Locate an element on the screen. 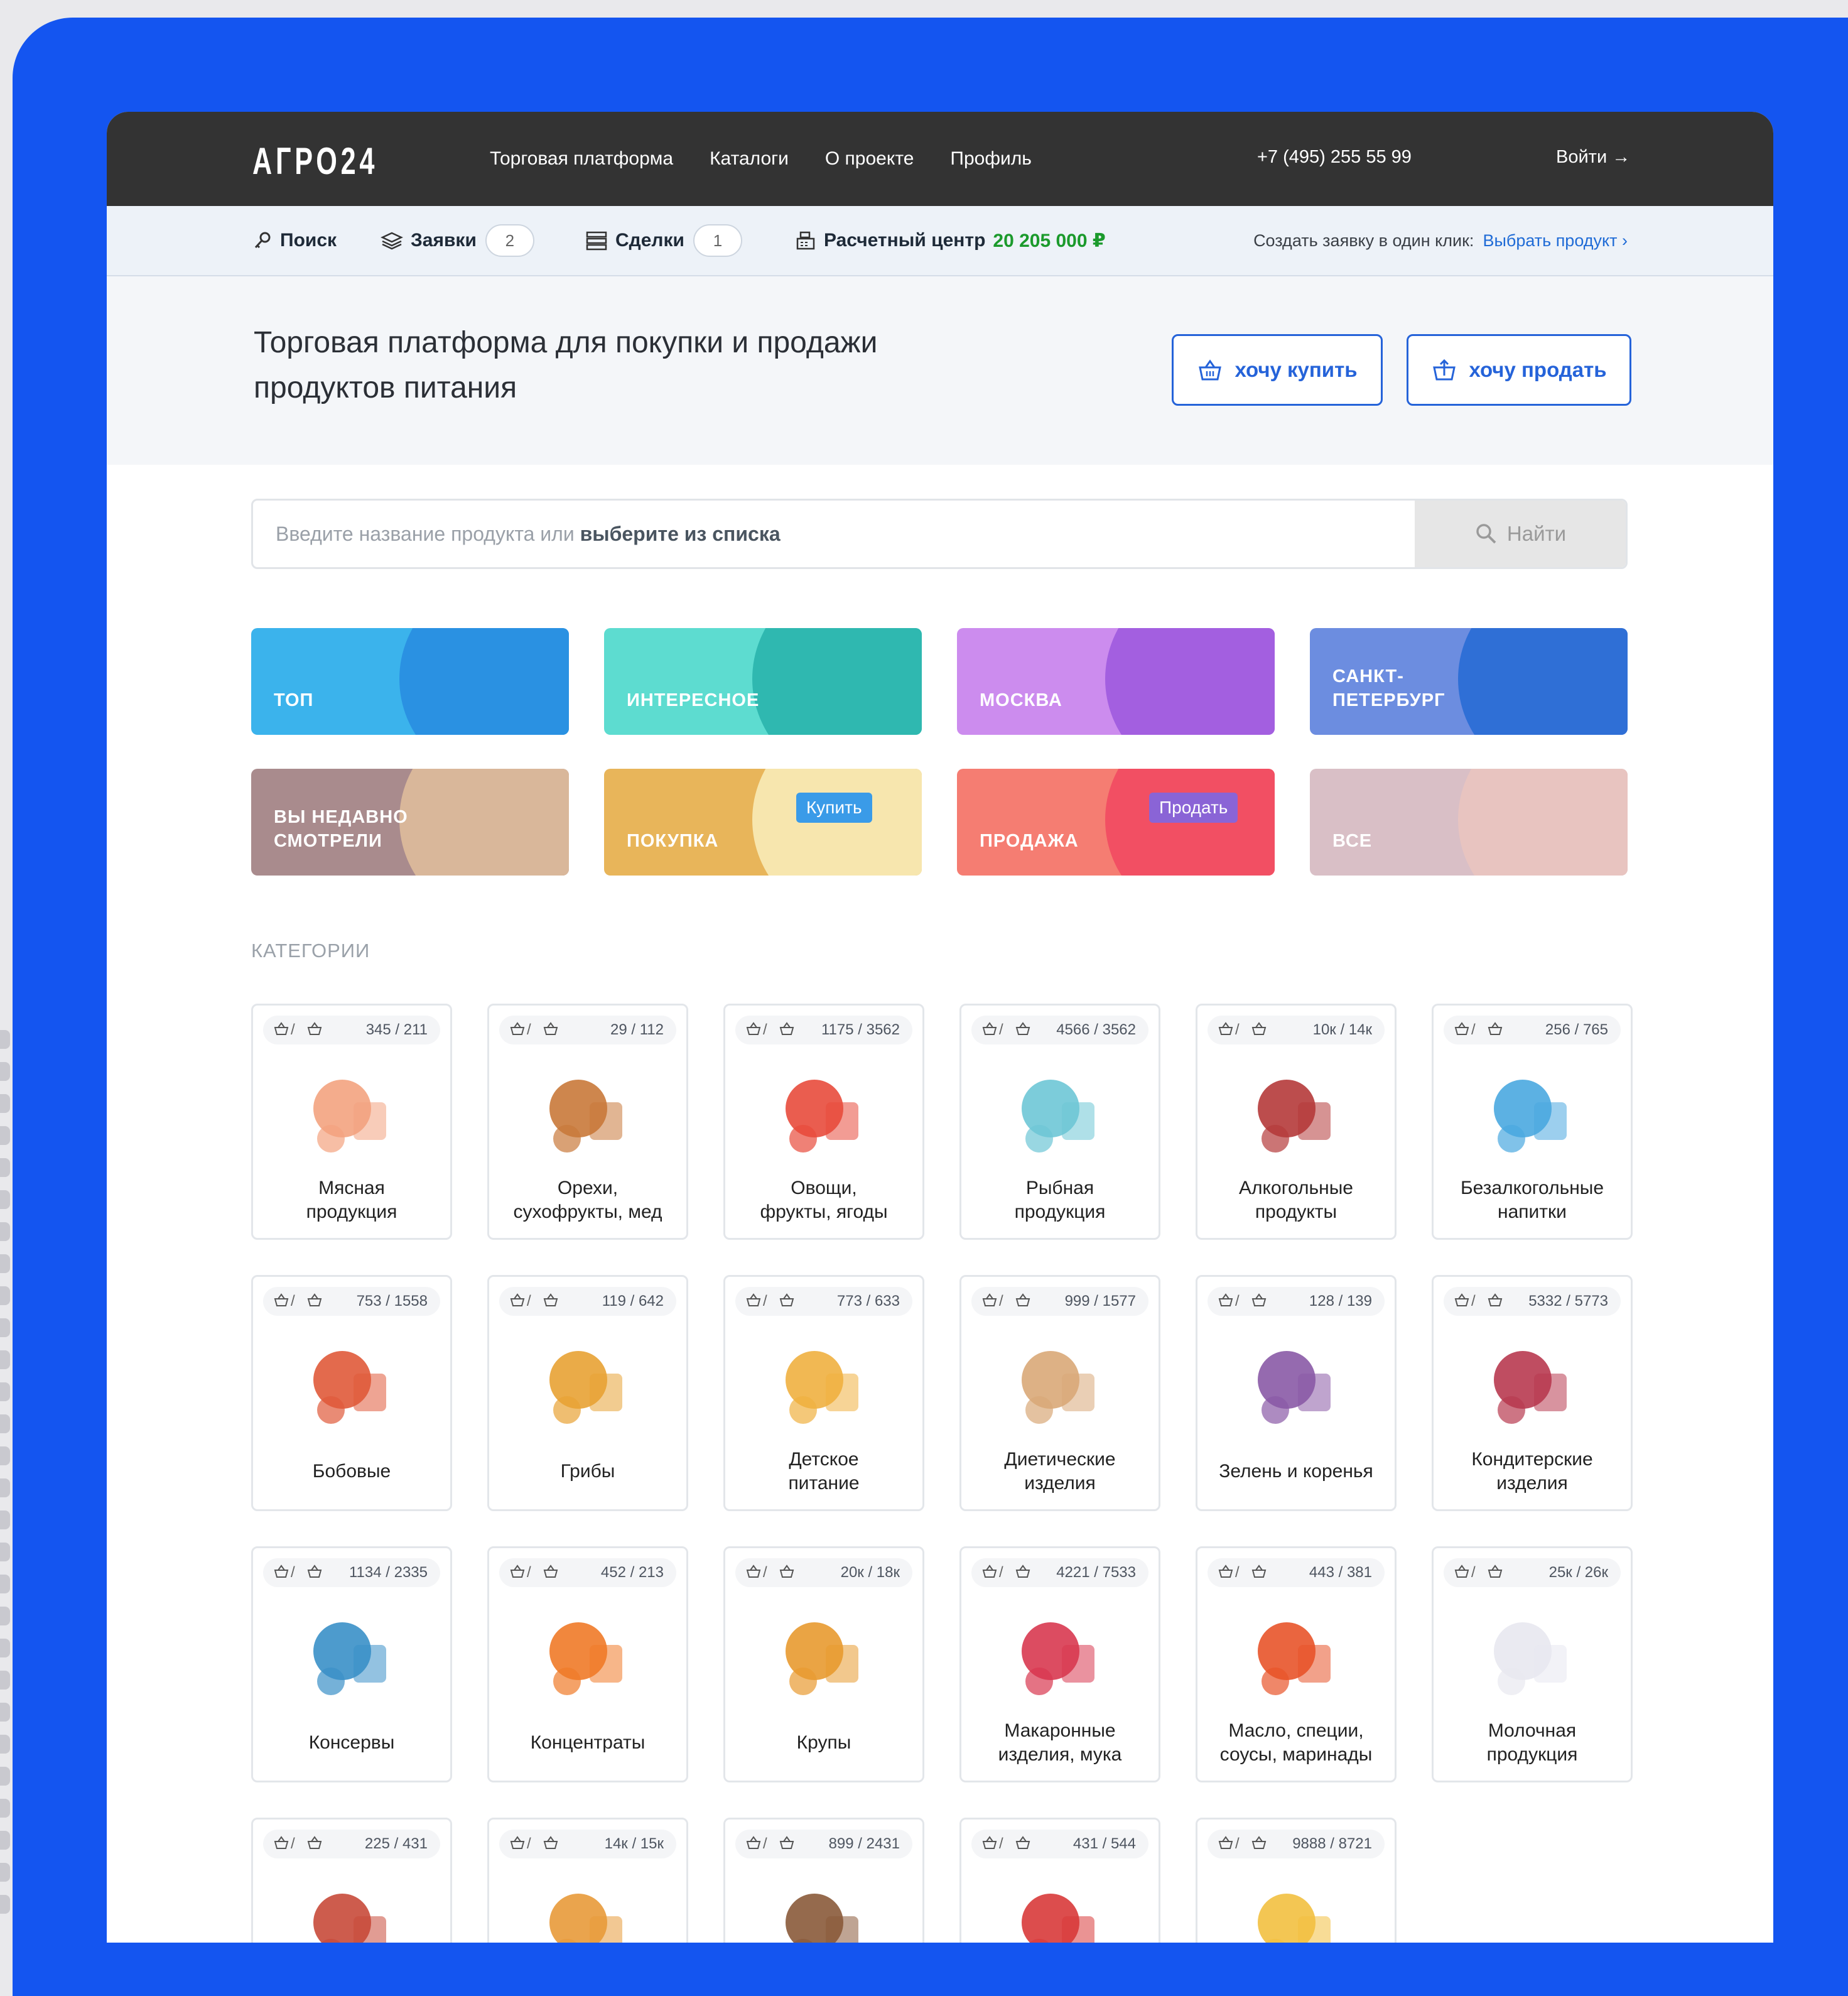 The image size is (1848, 1996). layers-icon is located at coordinates (392, 241).